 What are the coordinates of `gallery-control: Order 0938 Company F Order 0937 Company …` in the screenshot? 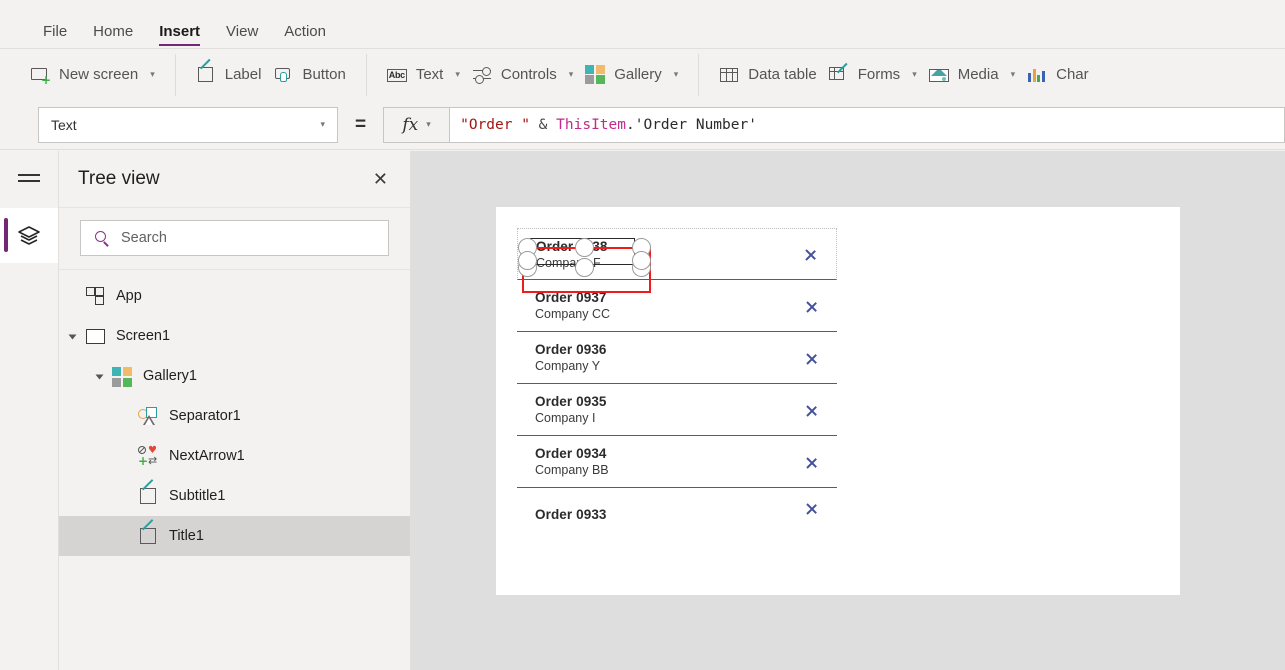 It's located at (677, 383).